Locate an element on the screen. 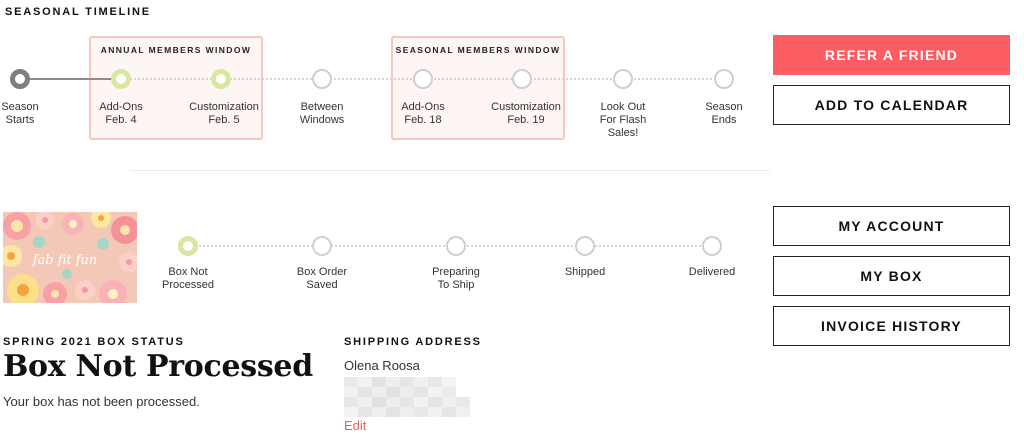 This screenshot has height=441, width=1024. timeline-node-season-ends is located at coordinates (724, 79).